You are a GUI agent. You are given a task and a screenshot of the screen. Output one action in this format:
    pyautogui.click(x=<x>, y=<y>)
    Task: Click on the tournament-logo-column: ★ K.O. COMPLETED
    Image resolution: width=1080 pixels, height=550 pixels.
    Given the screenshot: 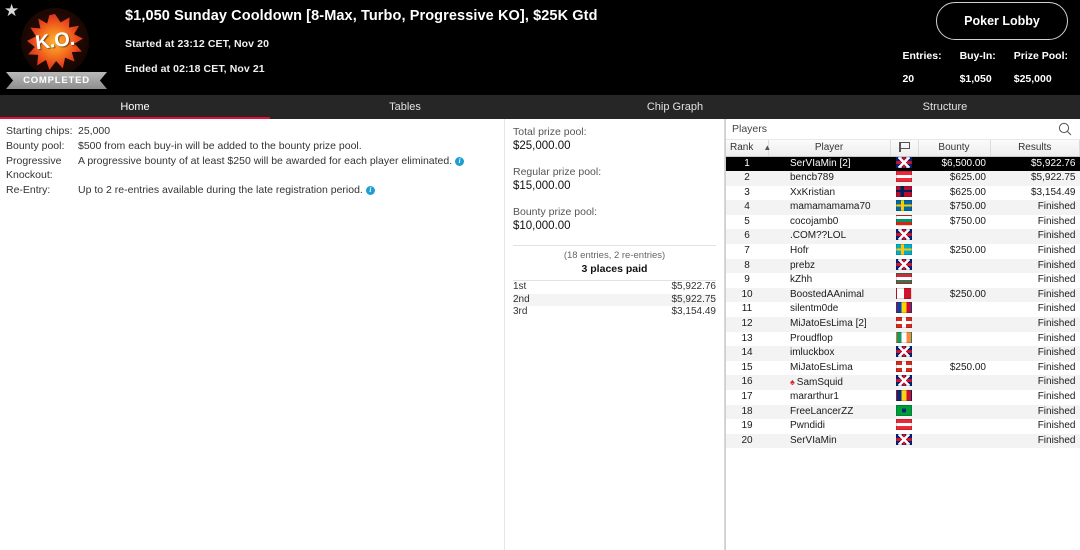 What is the action you would take?
    pyautogui.click(x=59, y=47)
    